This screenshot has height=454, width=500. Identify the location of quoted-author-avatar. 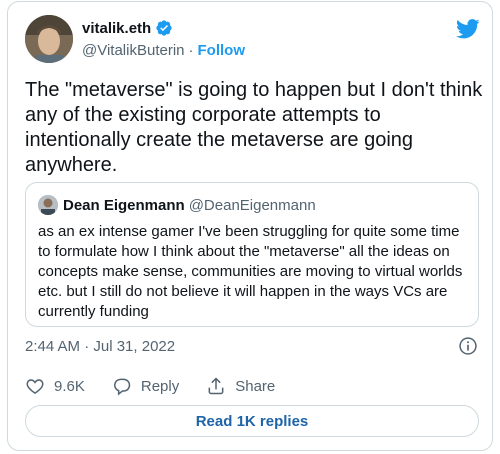
(48, 205).